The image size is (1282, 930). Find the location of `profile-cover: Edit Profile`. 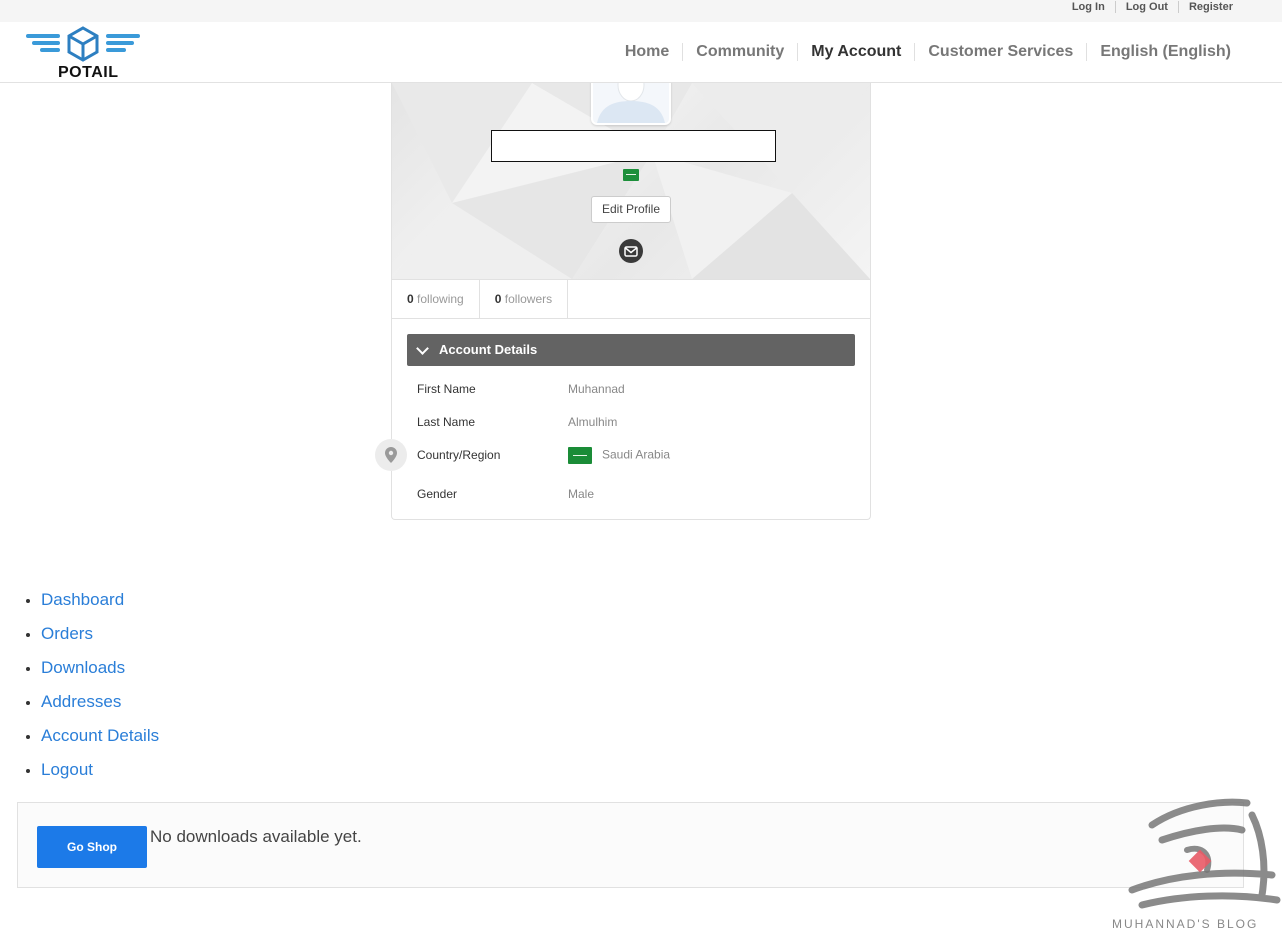

profile-cover: Edit Profile is located at coordinates (631, 181).